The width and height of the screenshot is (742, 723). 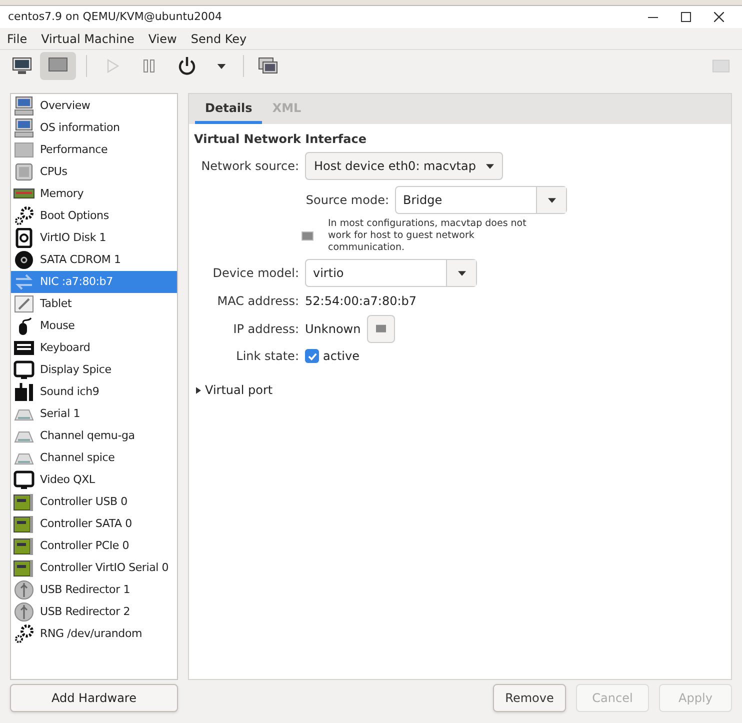 What do you see at coordinates (198, 390) in the screenshot?
I see `triangle-icon` at bounding box center [198, 390].